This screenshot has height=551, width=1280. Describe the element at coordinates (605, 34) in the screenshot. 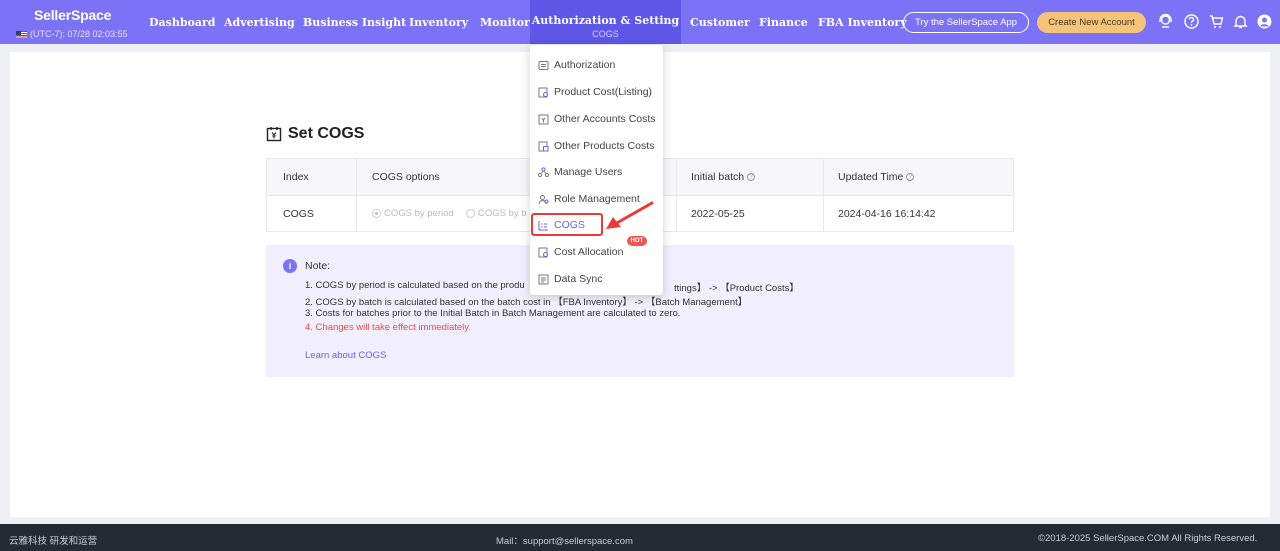

I see `nav-authorization-setting-sub: COGS` at that location.